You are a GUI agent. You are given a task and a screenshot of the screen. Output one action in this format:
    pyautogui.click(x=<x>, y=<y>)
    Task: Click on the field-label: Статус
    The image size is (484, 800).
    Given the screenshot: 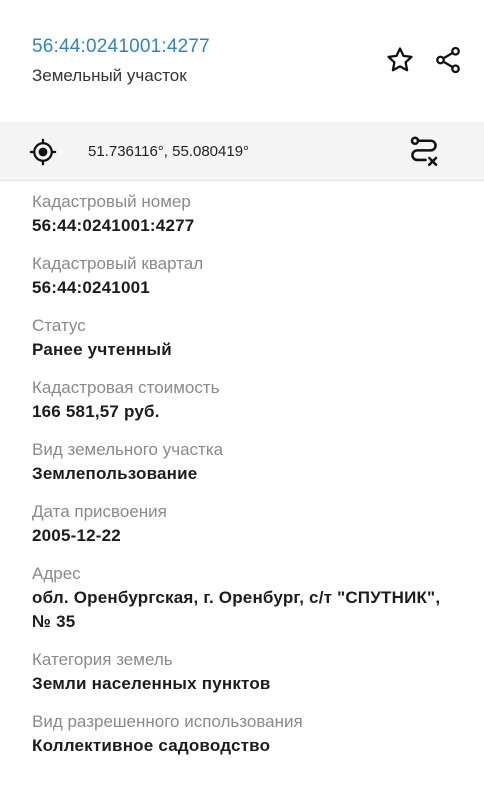 What is the action you would take?
    pyautogui.click(x=59, y=325)
    